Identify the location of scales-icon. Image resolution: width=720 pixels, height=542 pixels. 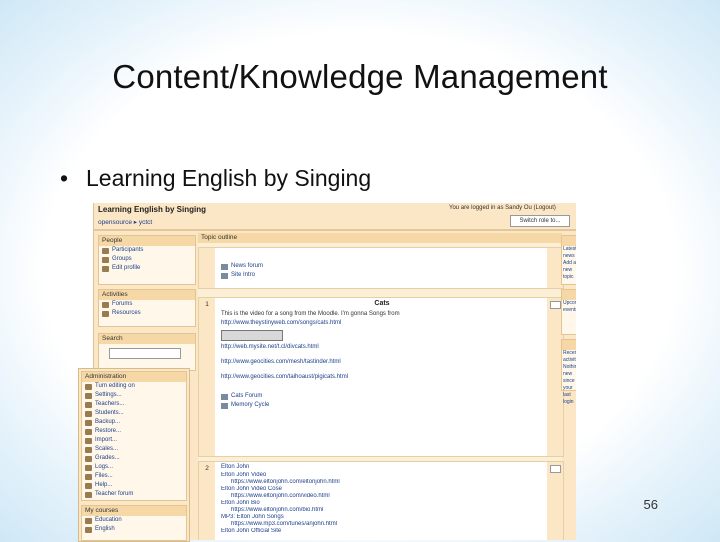
(88, 450).